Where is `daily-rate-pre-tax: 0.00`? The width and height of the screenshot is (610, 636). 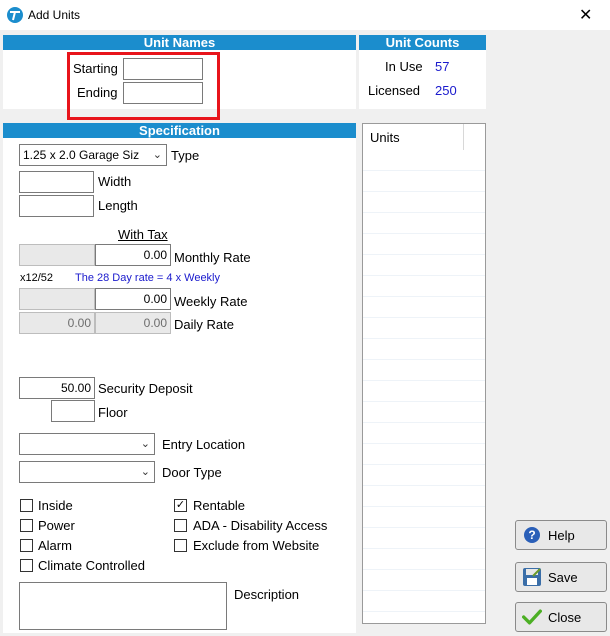
daily-rate-pre-tax: 0.00 is located at coordinates (57, 323).